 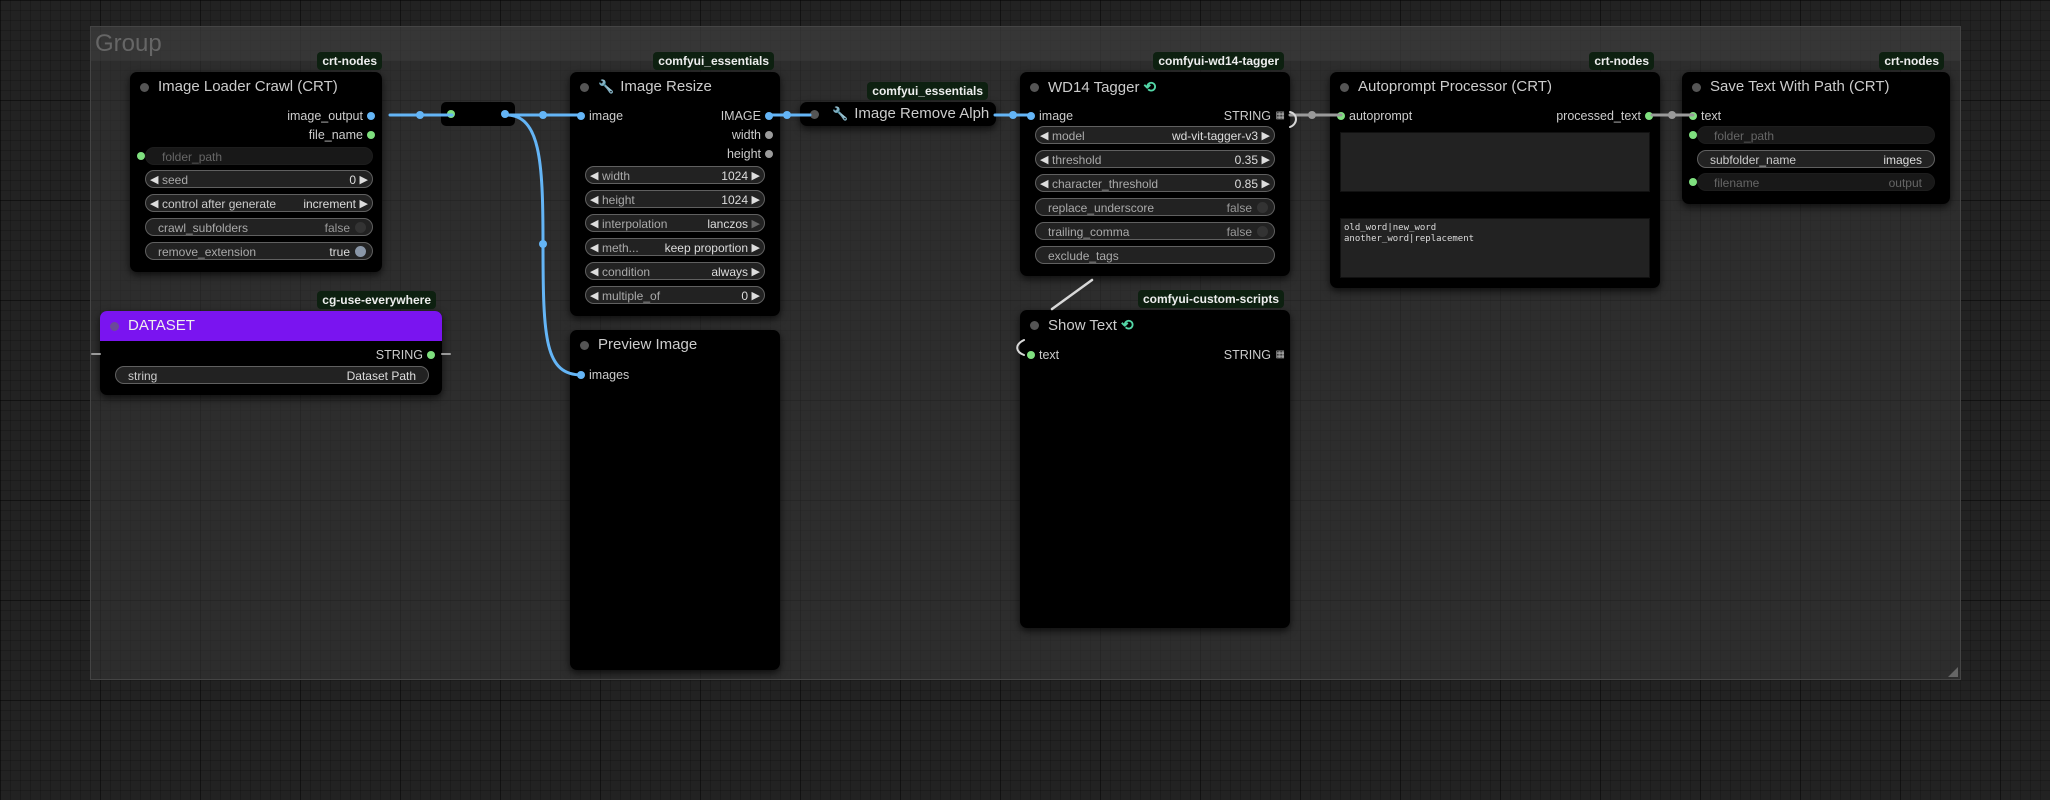 I want to click on character-threshold-widget: ◀ character_threshold 0.85 ▶, so click(x=1155, y=183).